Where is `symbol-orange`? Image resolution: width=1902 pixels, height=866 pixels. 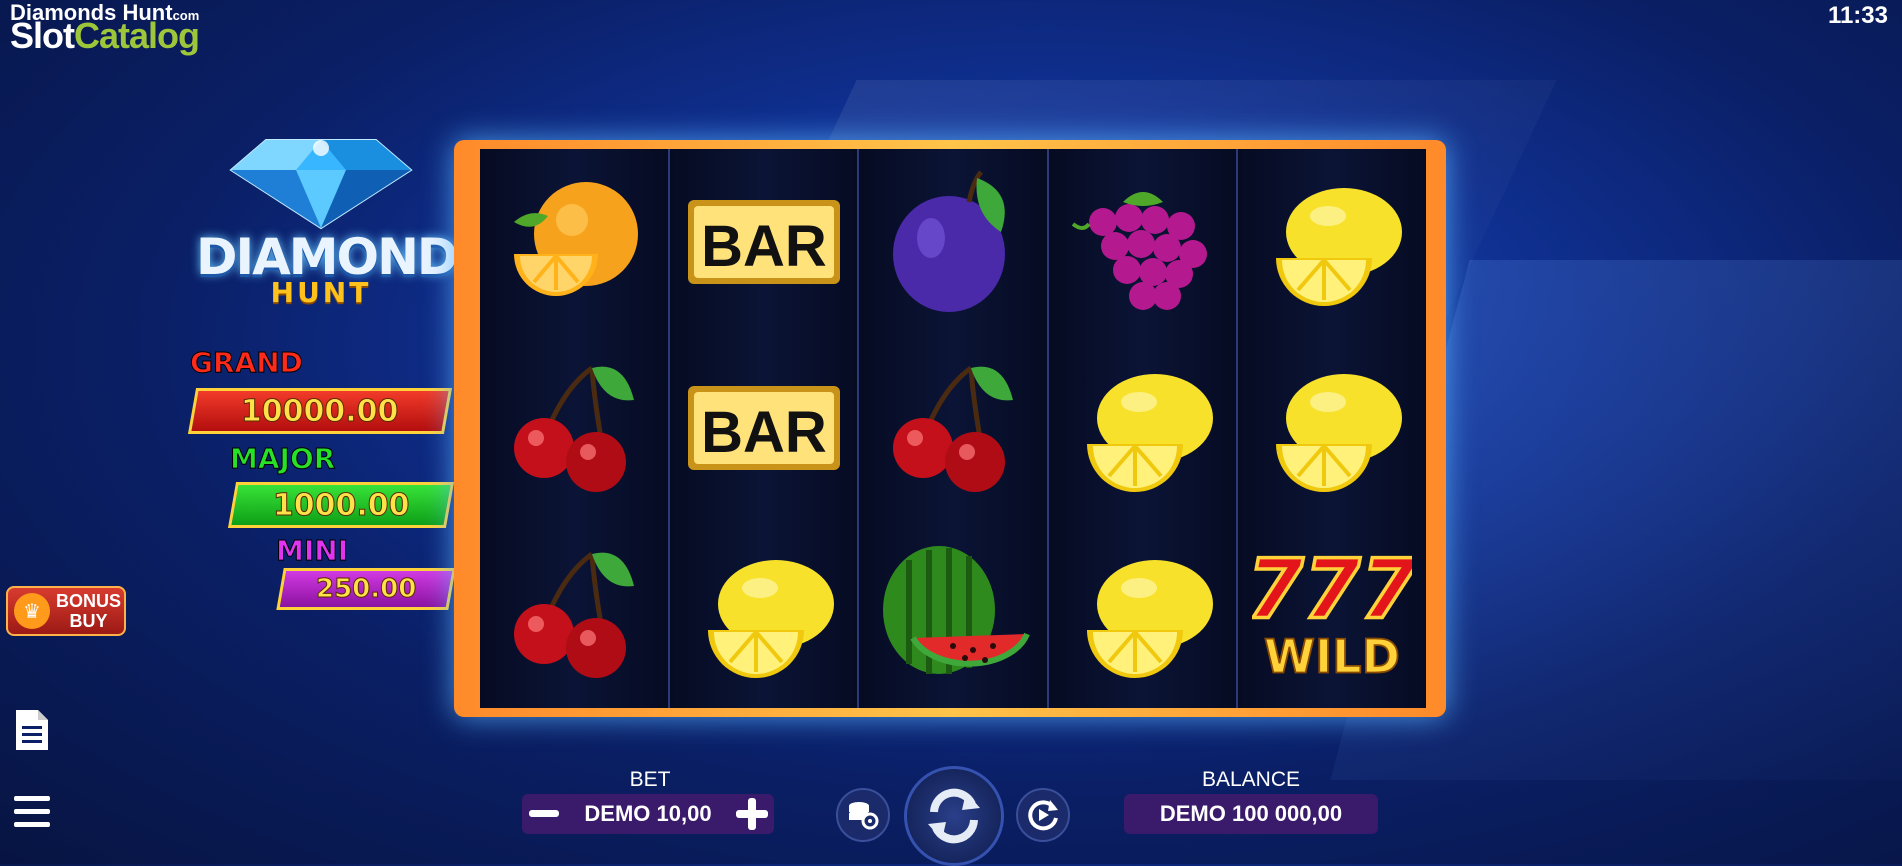 symbol-orange is located at coordinates (574, 242).